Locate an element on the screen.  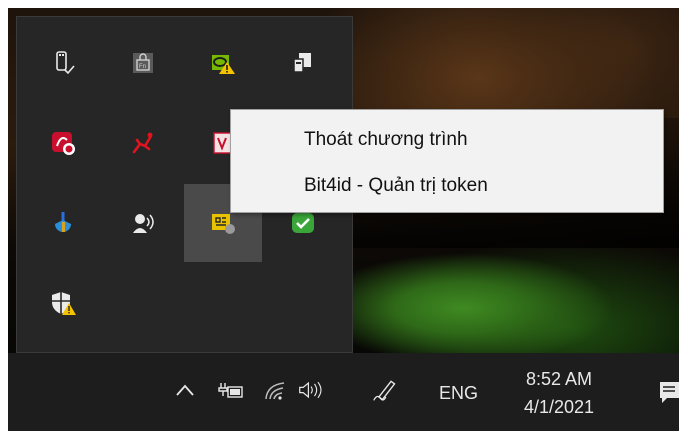
clock-time: 8:52 AM is located at coordinates (559, 379).